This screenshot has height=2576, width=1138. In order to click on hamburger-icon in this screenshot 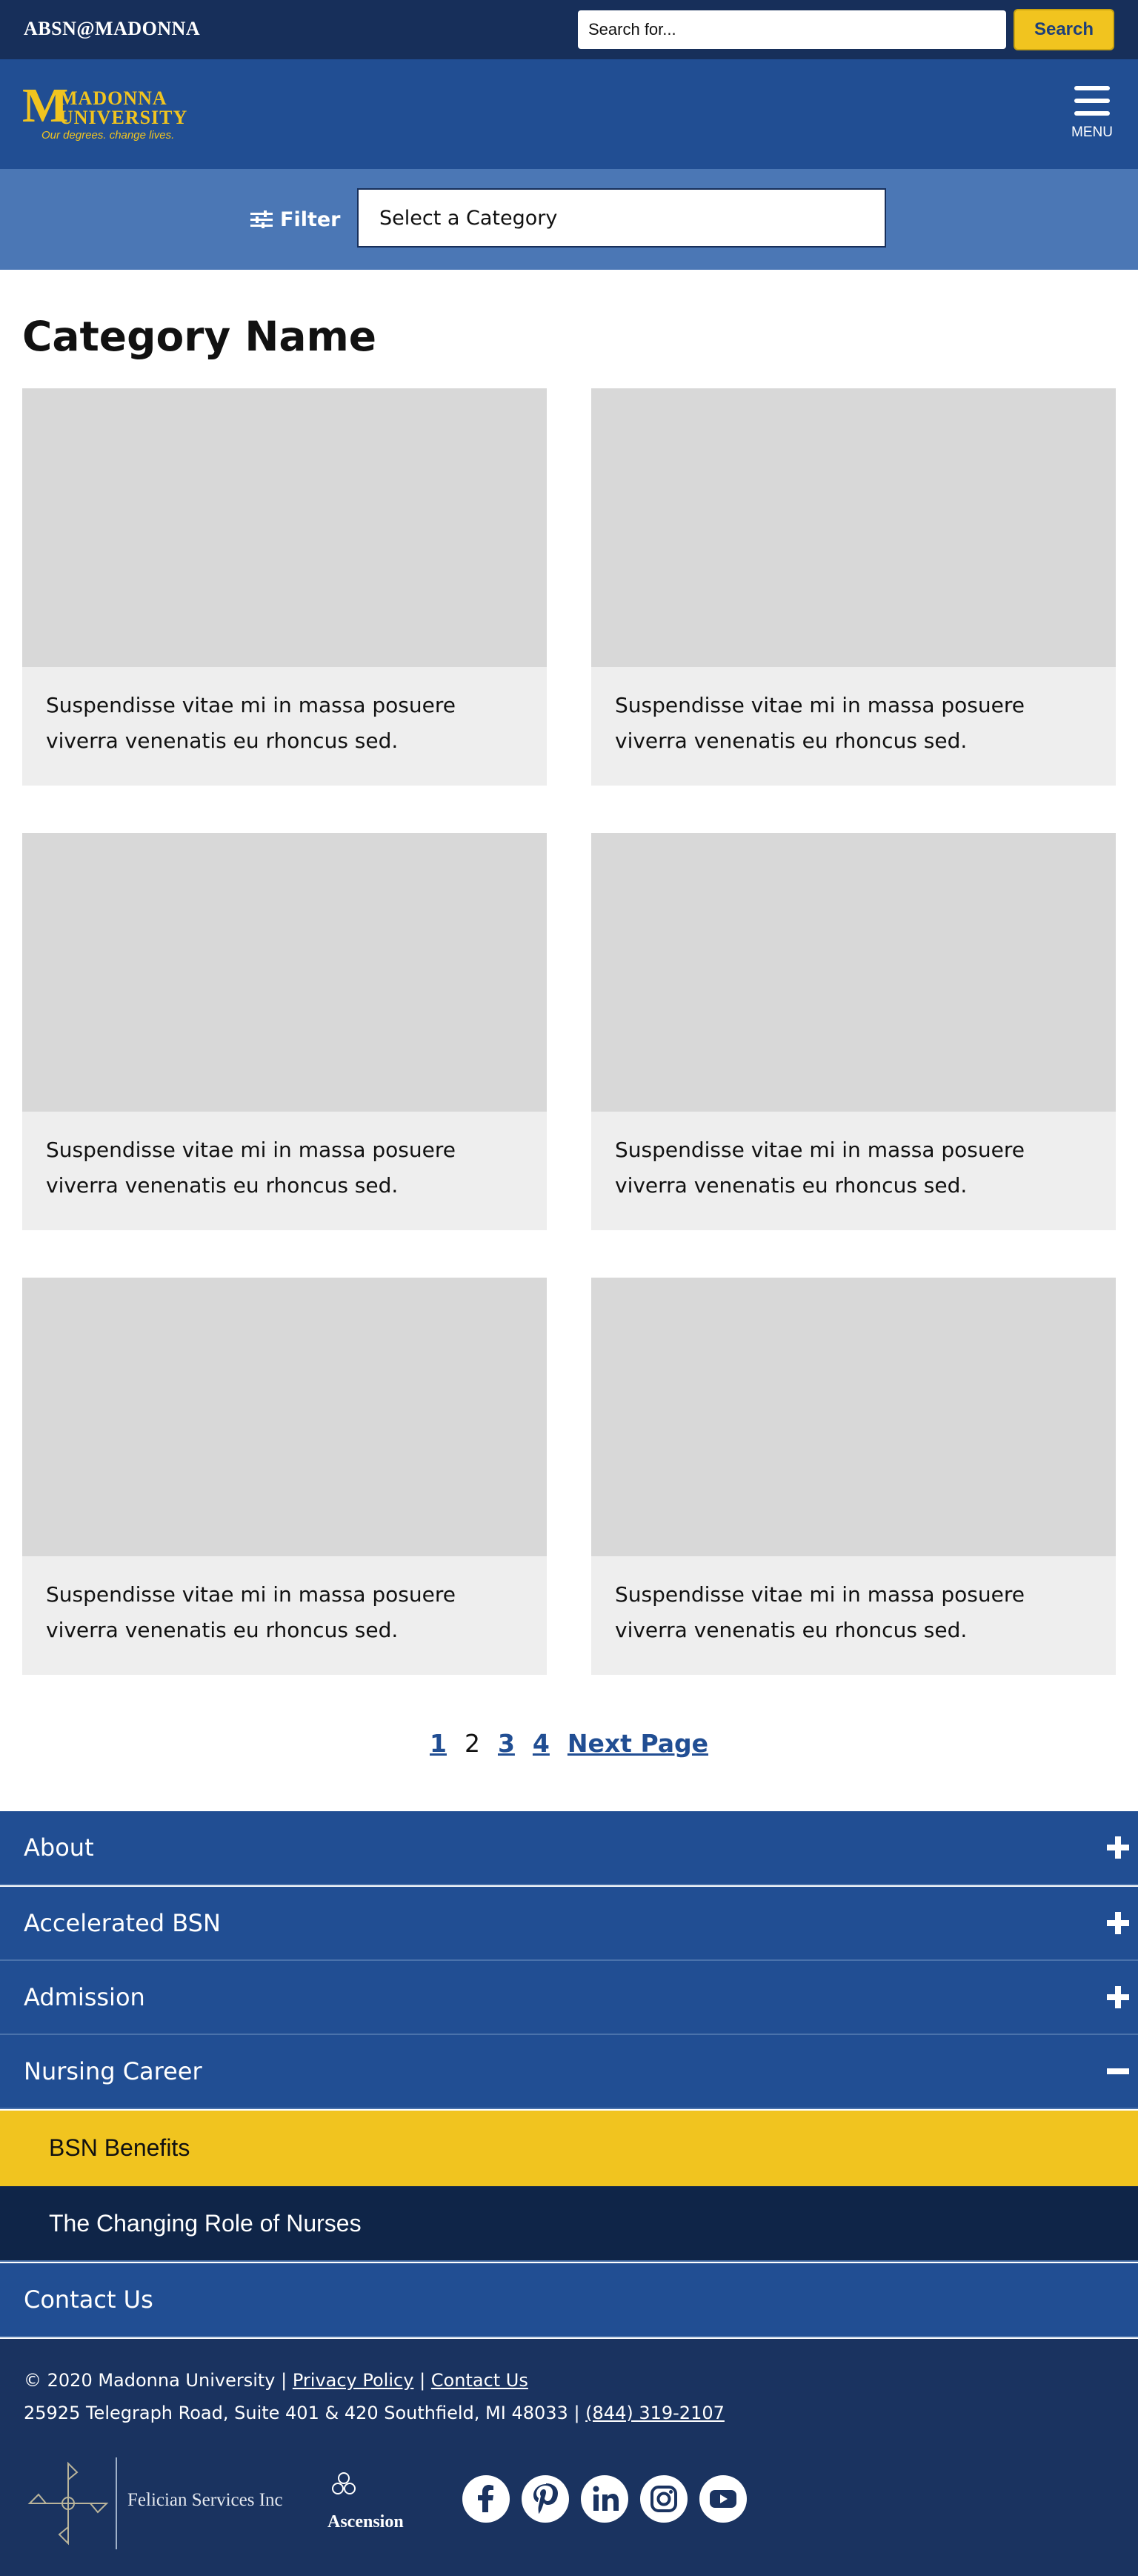, I will do `click(1092, 101)`.